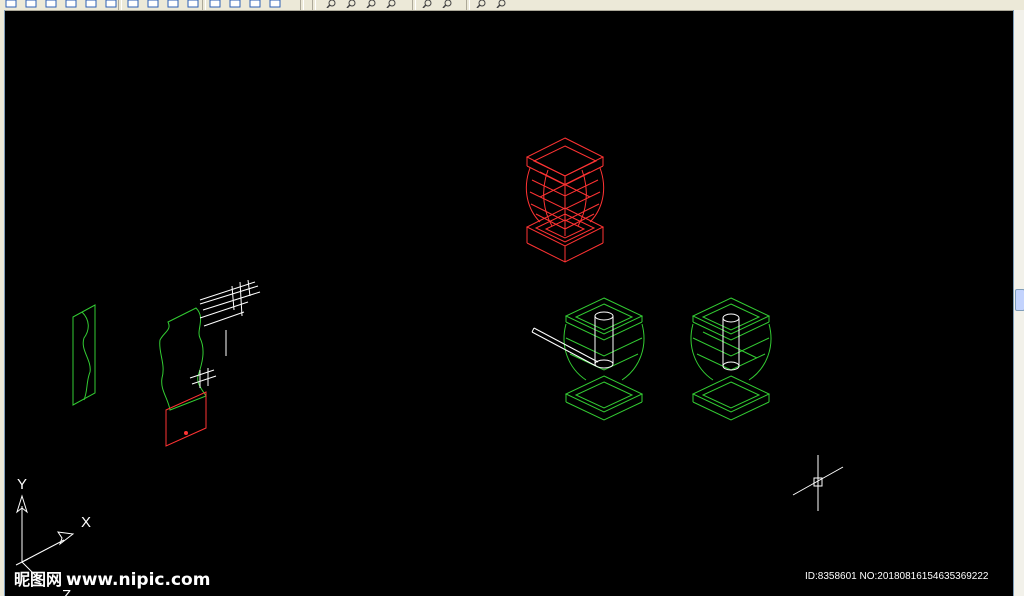 The height and width of the screenshot is (596, 1024). What do you see at coordinates (897, 576) in the screenshot?
I see `watermark-id: ID:8358601 NO:20180816154635369222` at bounding box center [897, 576].